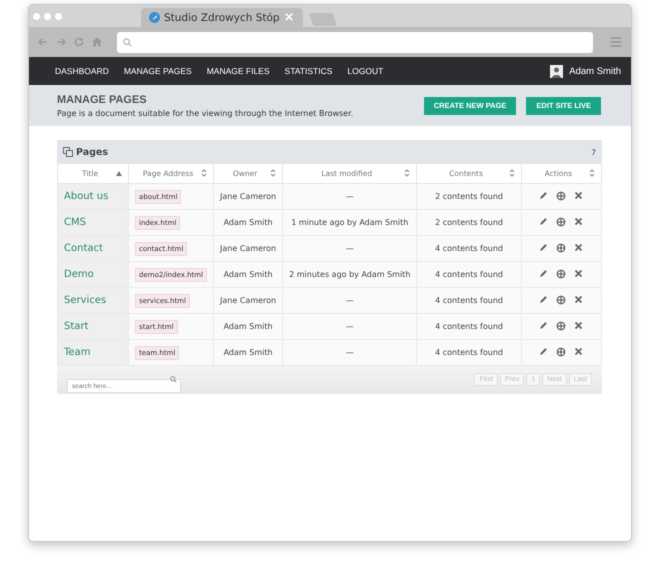  I want to click on page-title: MANAGE PAGES, so click(102, 100).